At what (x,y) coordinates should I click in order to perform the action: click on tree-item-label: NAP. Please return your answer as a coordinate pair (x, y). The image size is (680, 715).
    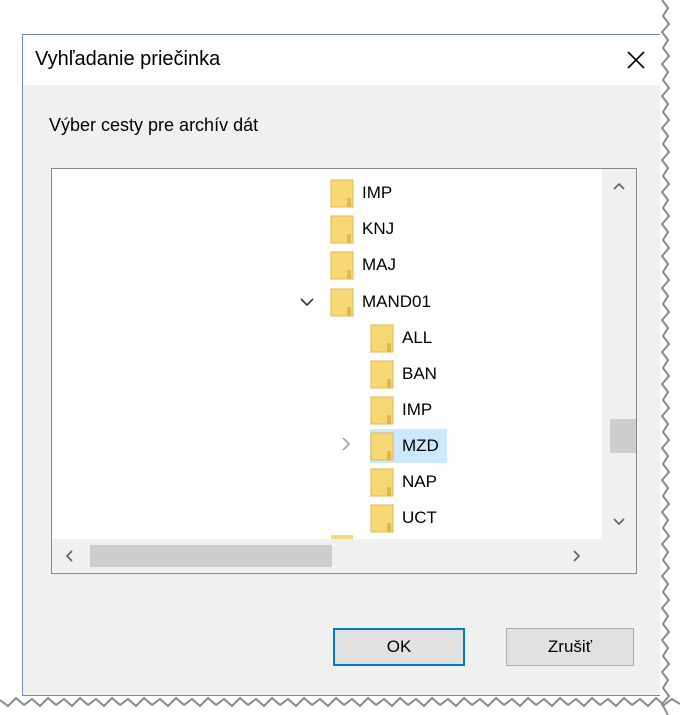
    Looking at the image, I should click on (419, 481).